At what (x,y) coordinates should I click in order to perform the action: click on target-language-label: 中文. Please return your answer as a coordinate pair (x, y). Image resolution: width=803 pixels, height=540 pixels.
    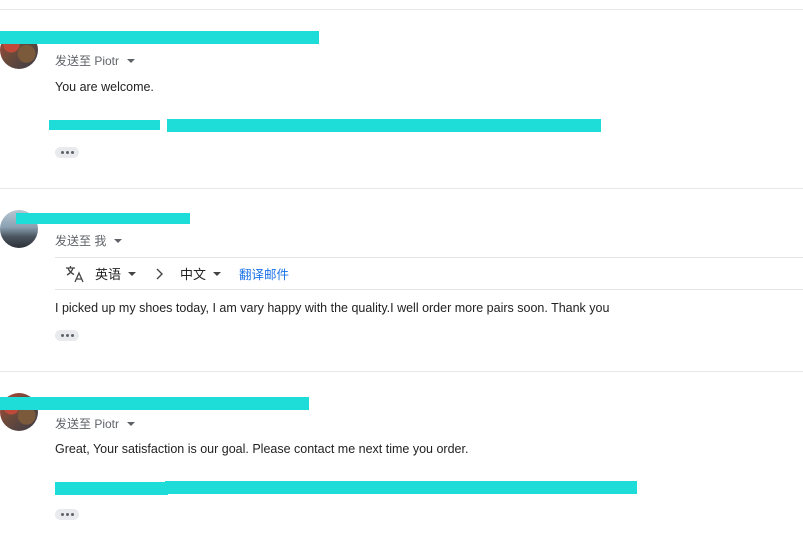
    Looking at the image, I should click on (193, 274).